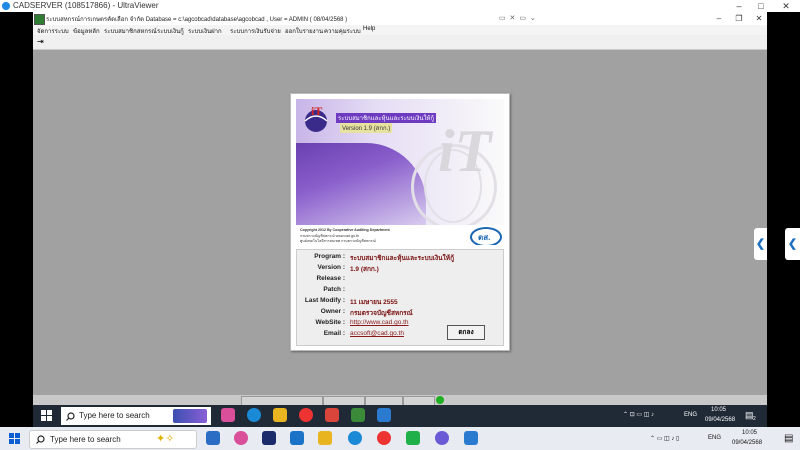  I want to click on app-minimize-button: –, so click(719, 18).